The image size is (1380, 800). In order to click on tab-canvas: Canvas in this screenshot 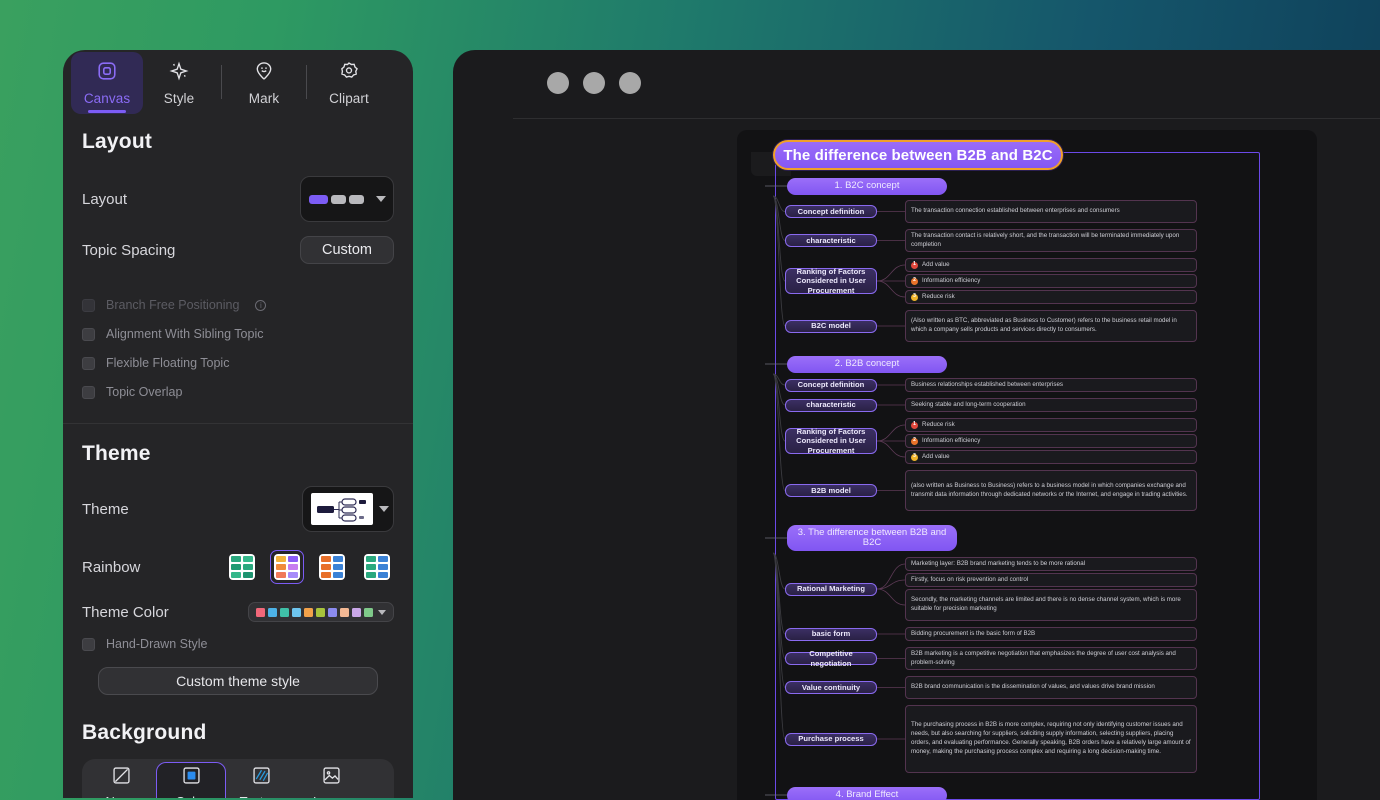, I will do `click(107, 83)`.